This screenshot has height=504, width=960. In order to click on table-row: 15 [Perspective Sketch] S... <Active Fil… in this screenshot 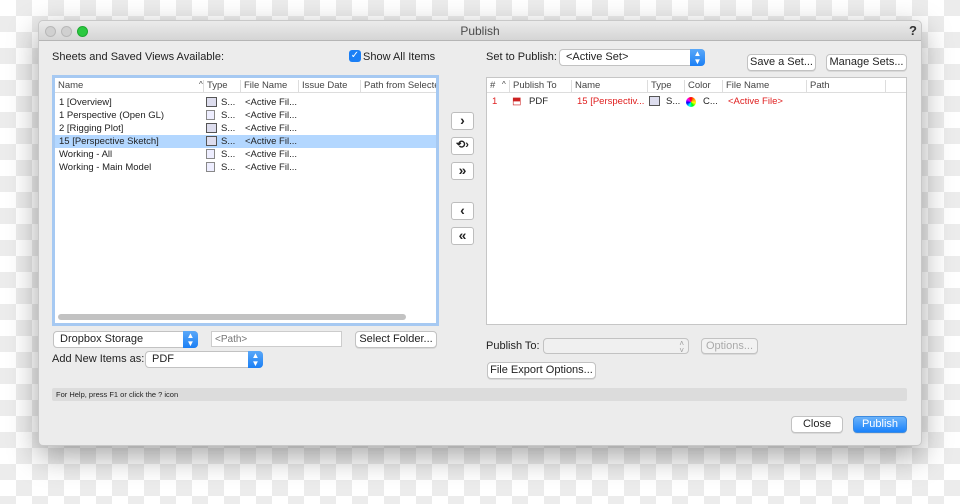, I will do `click(245, 141)`.